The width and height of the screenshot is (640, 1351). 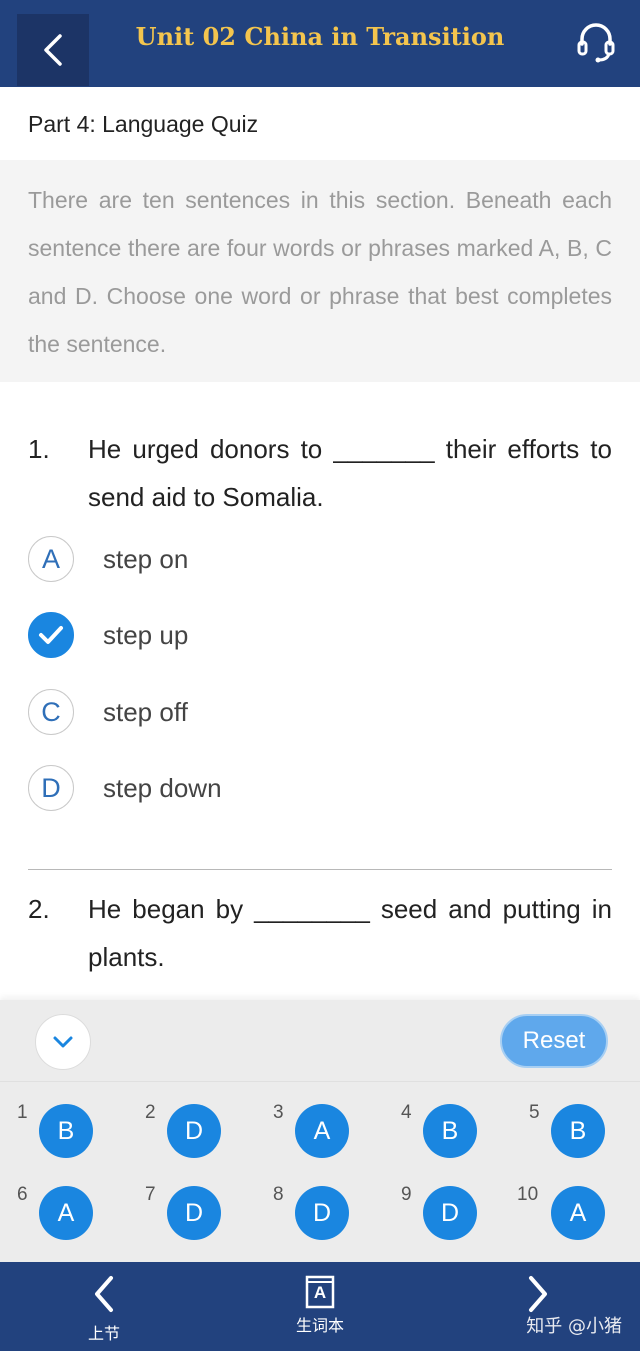 I want to click on audio-button, so click(x=596, y=42).